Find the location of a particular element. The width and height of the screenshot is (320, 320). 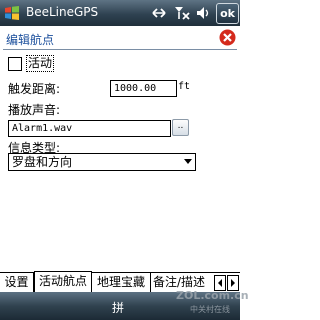

browse-button: .. is located at coordinates (180, 127).